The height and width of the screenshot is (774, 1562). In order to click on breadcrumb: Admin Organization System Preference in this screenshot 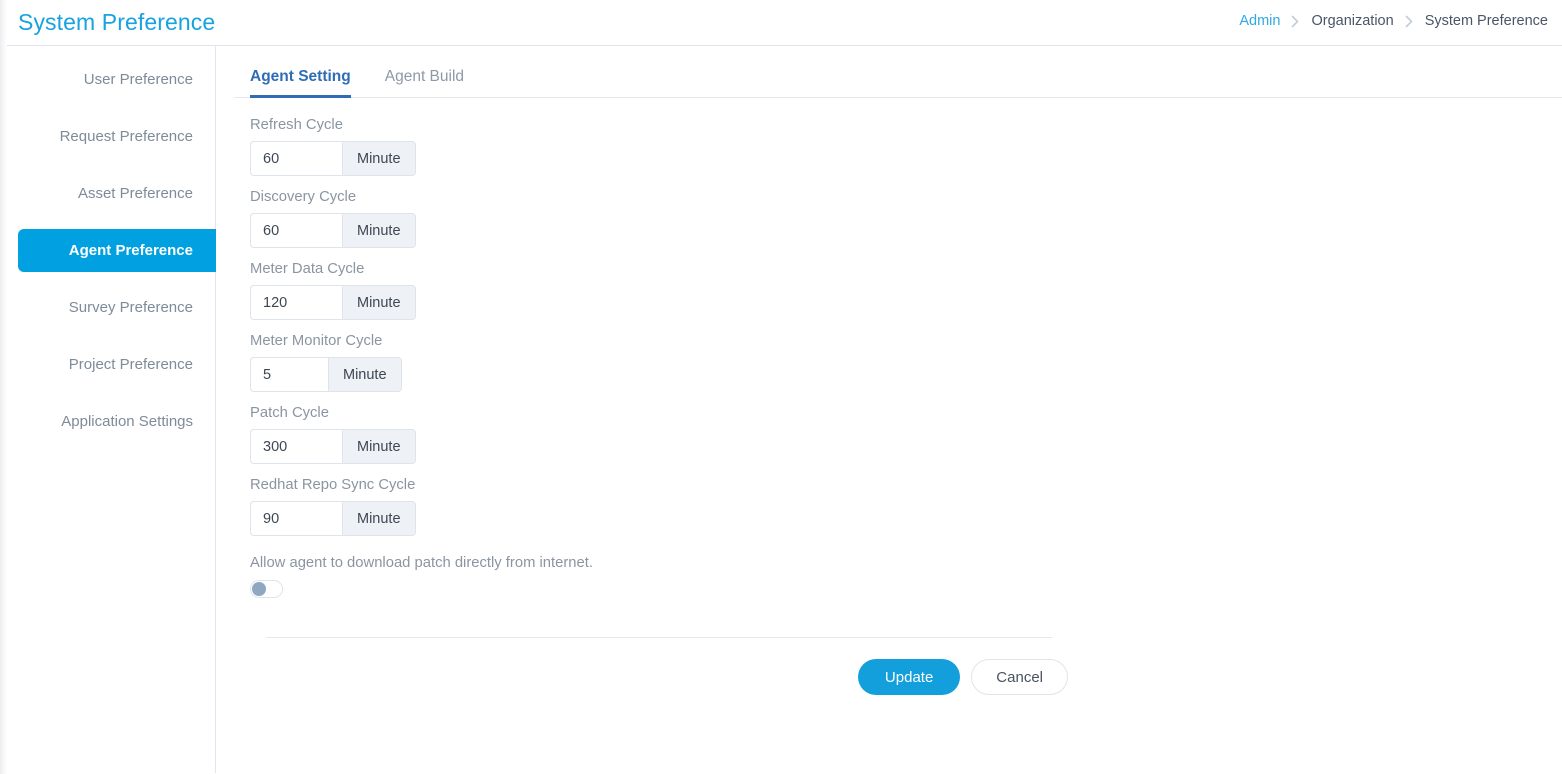, I will do `click(1393, 21)`.